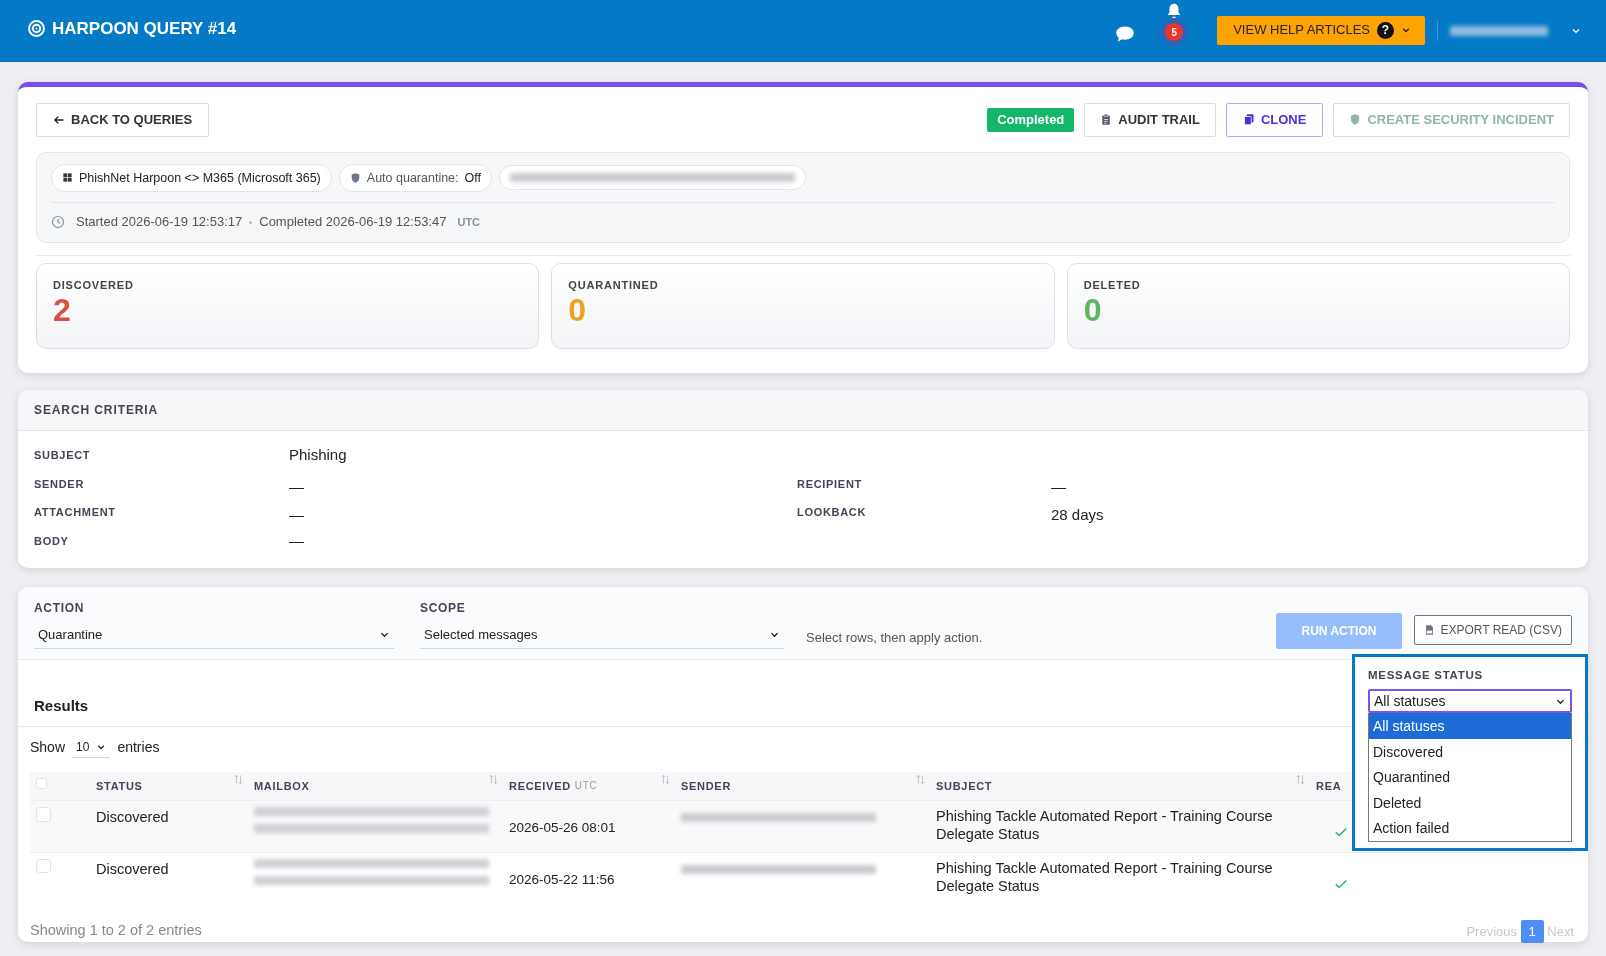 This screenshot has height=956, width=1606. What do you see at coordinates (1385, 30) in the screenshot?
I see `help-badge: ?` at bounding box center [1385, 30].